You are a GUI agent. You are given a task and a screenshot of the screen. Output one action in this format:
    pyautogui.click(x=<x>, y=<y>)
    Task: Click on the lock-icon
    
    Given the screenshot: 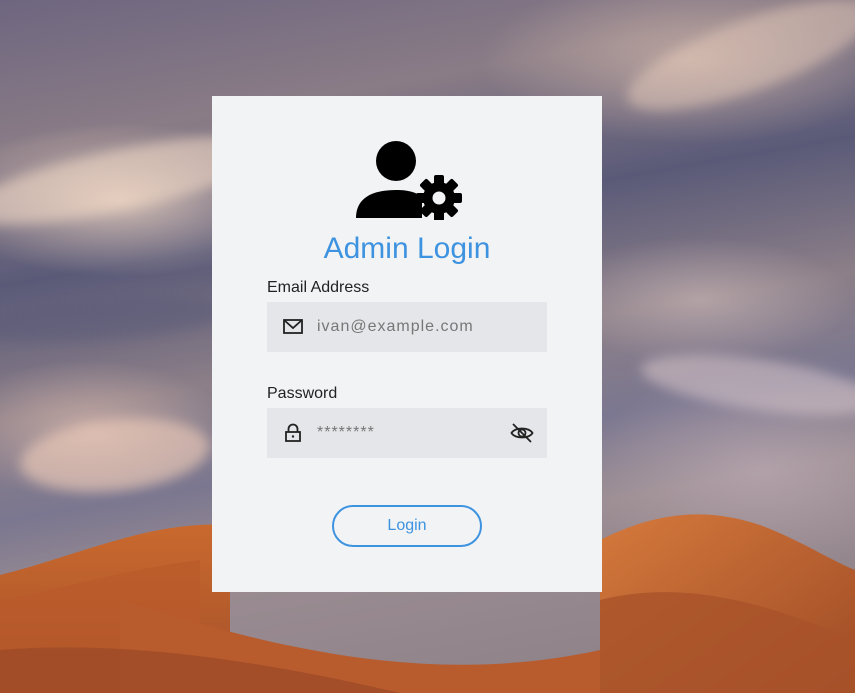 What is the action you would take?
    pyautogui.click(x=293, y=432)
    